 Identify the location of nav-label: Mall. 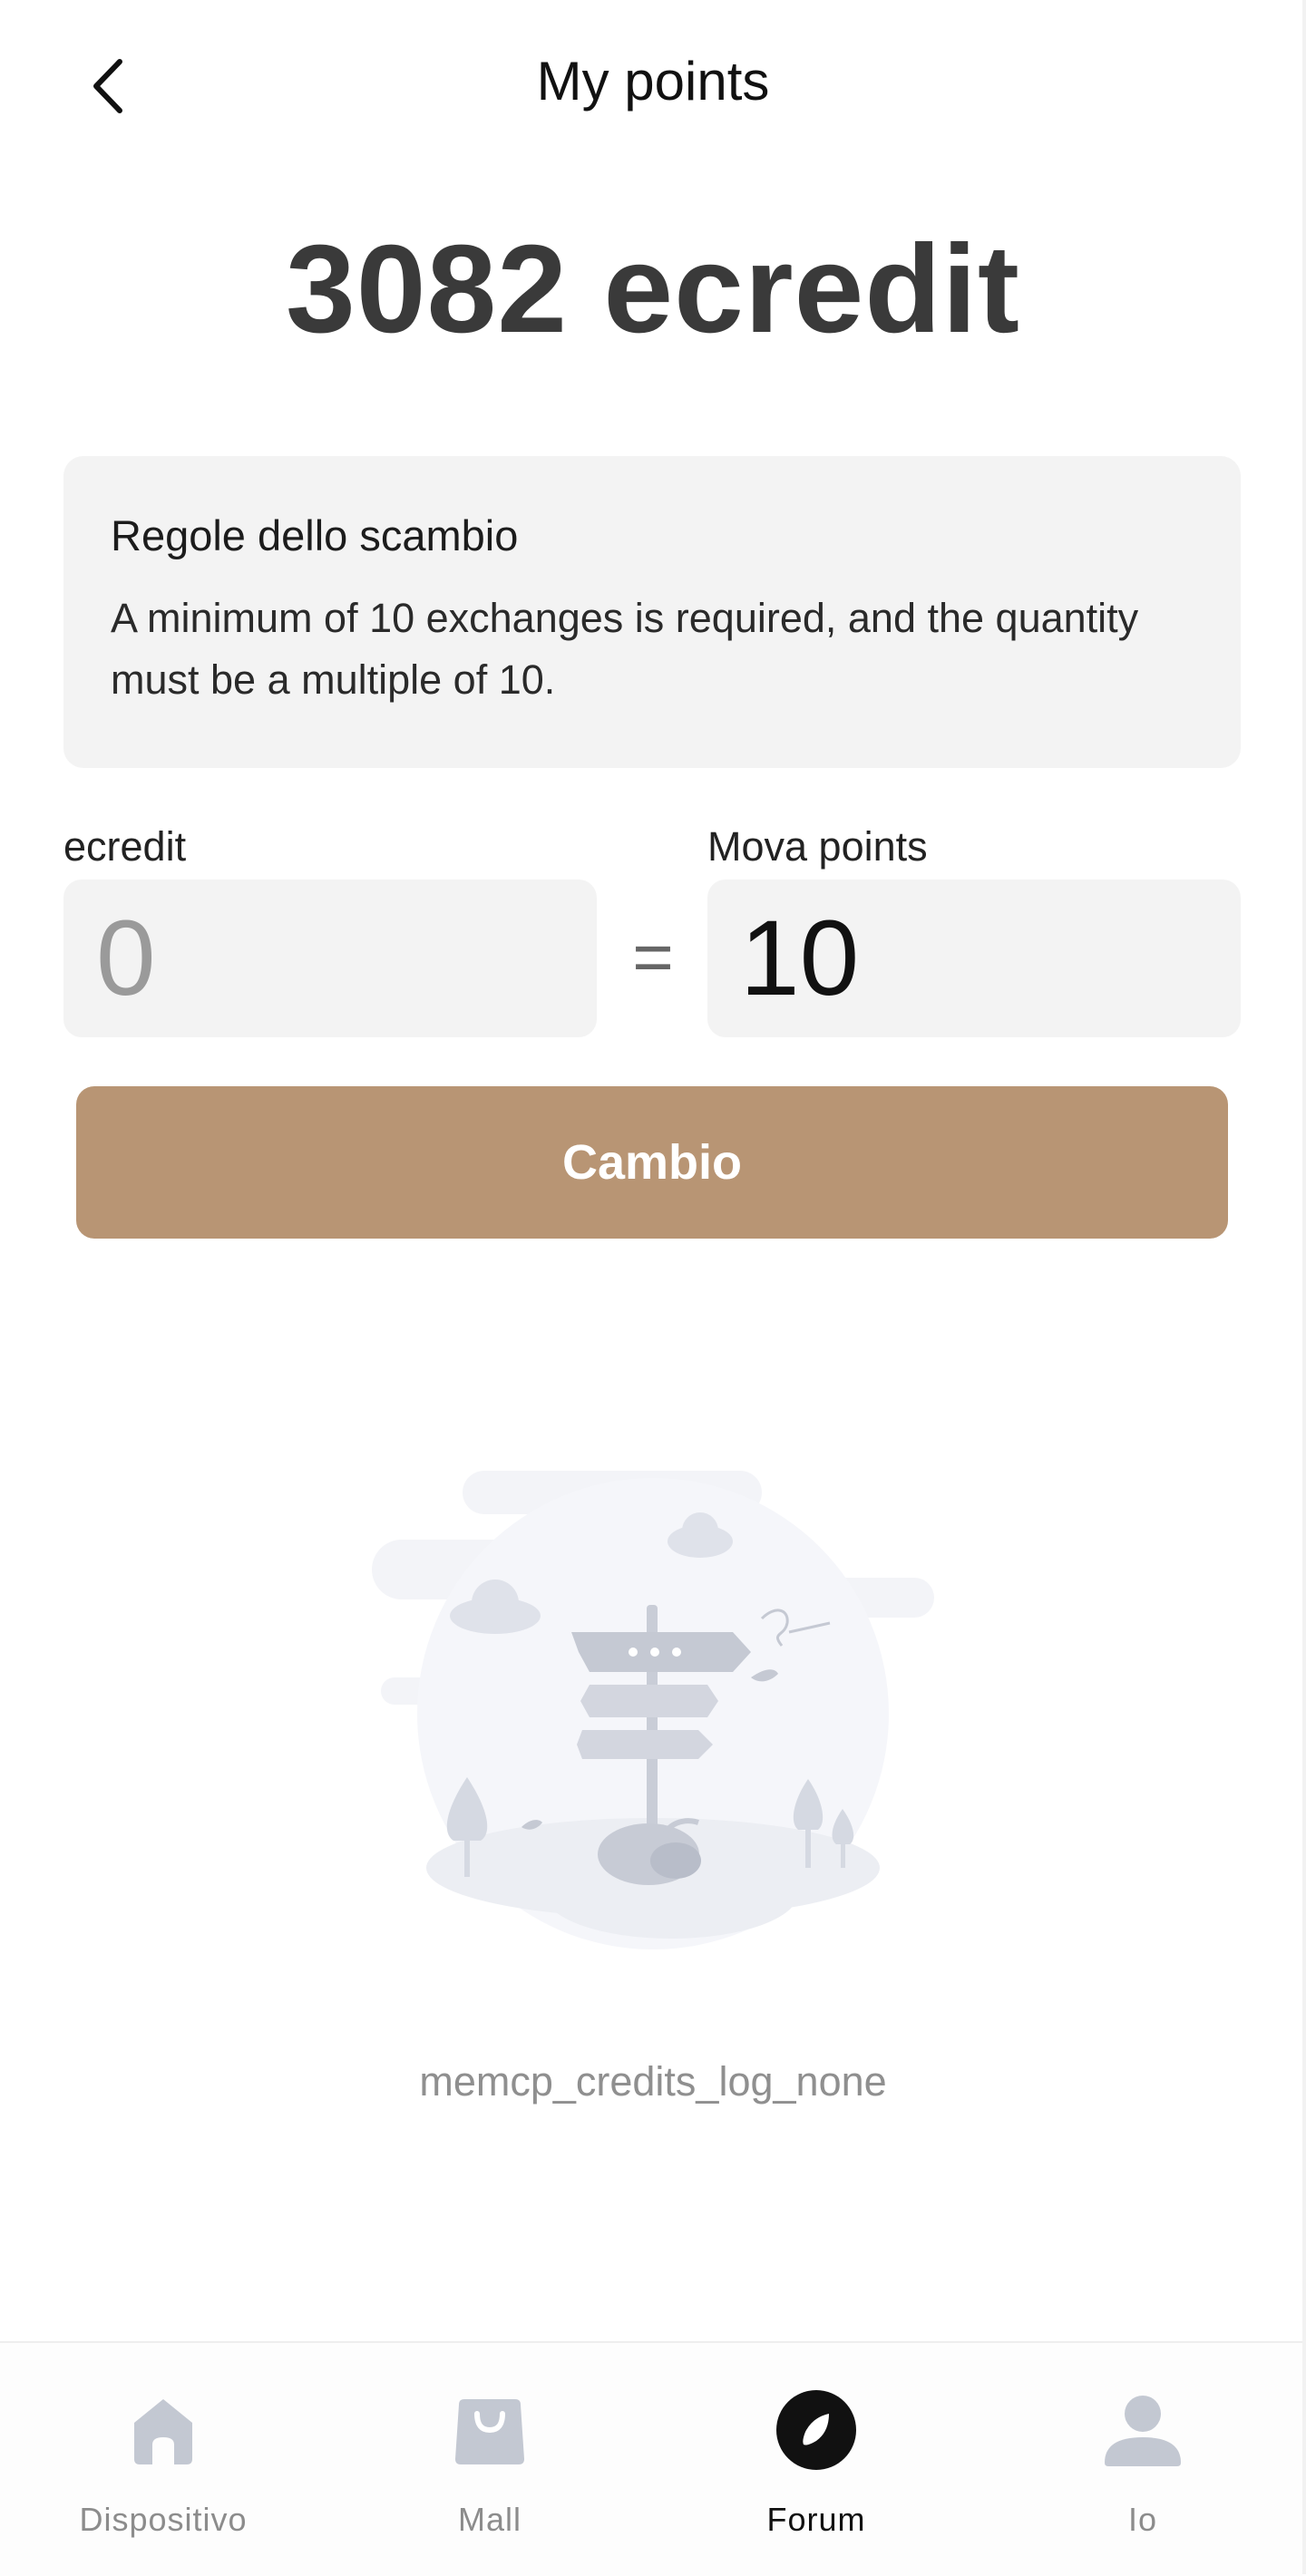
(489, 2519).